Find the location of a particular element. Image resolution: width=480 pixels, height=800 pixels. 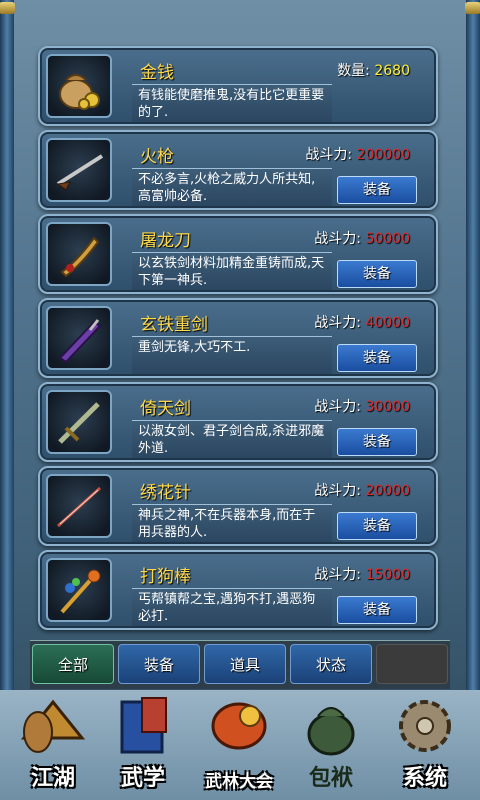

inventory-item-heavy-sword: 玄铁重剑 战斗力: 40000 重剑无锋,大巧不工. 装备 is located at coordinates (238, 338).